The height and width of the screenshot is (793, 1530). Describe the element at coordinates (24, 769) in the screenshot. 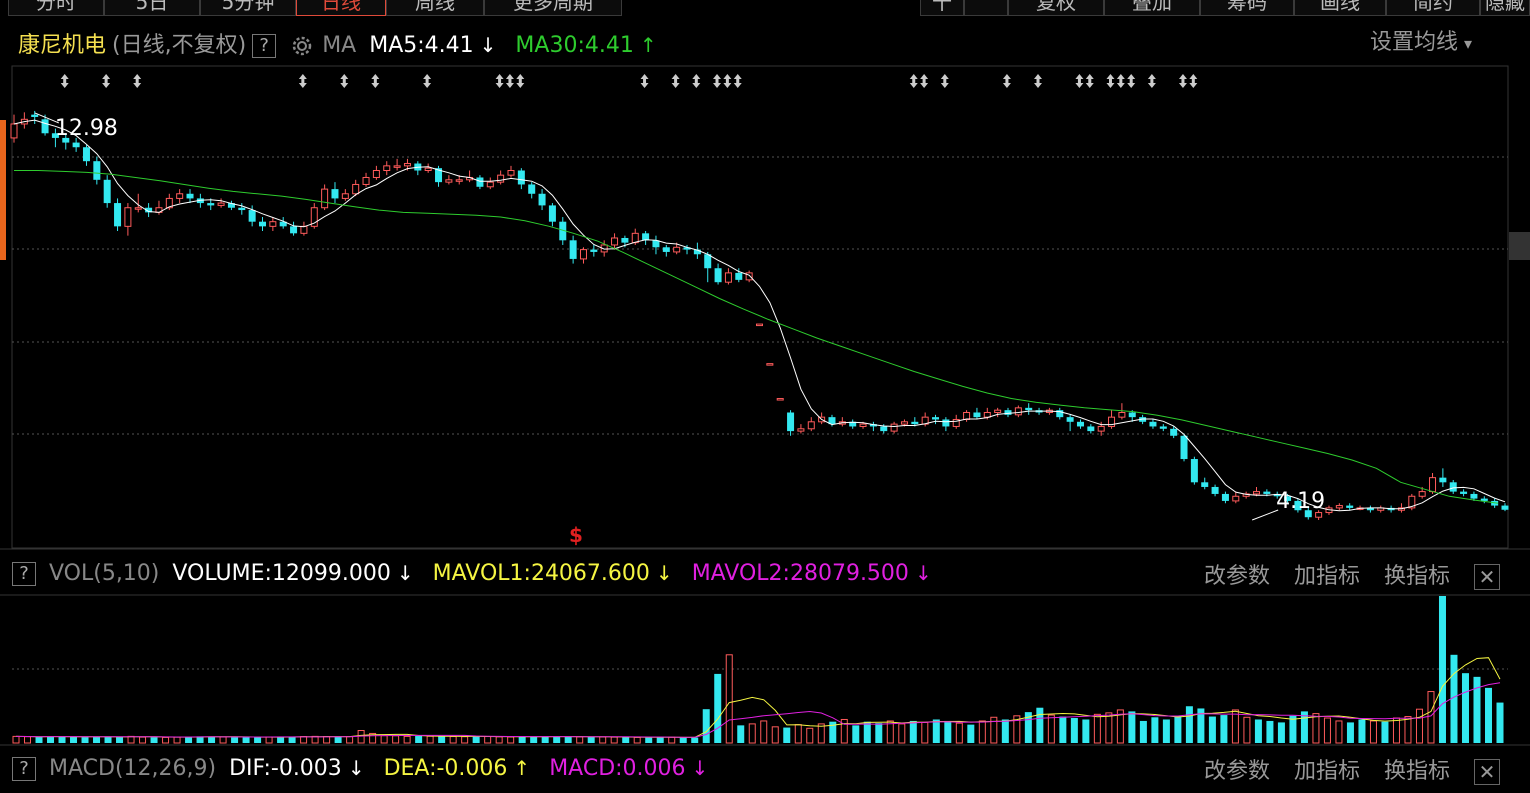

I see `macd-help-button: ?` at that location.